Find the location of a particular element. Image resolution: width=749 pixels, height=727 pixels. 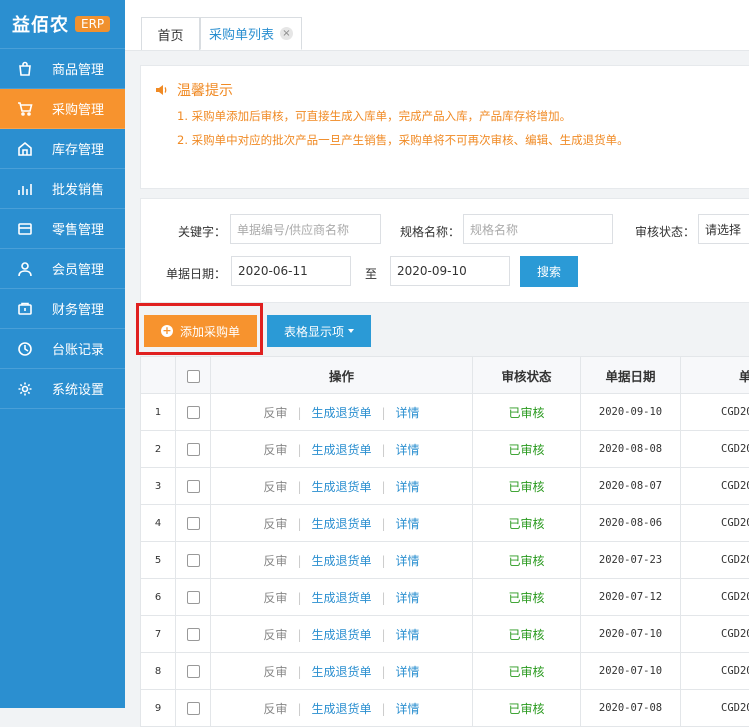

tab-label: 首页 is located at coordinates (170, 34).